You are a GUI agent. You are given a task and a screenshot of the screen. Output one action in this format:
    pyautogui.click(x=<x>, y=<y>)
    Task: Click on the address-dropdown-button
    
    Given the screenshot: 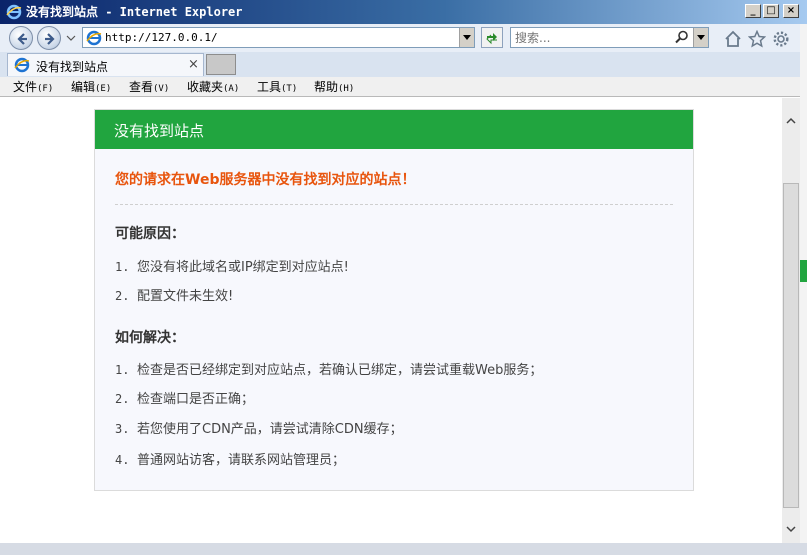 What is the action you would take?
    pyautogui.click(x=466, y=37)
    